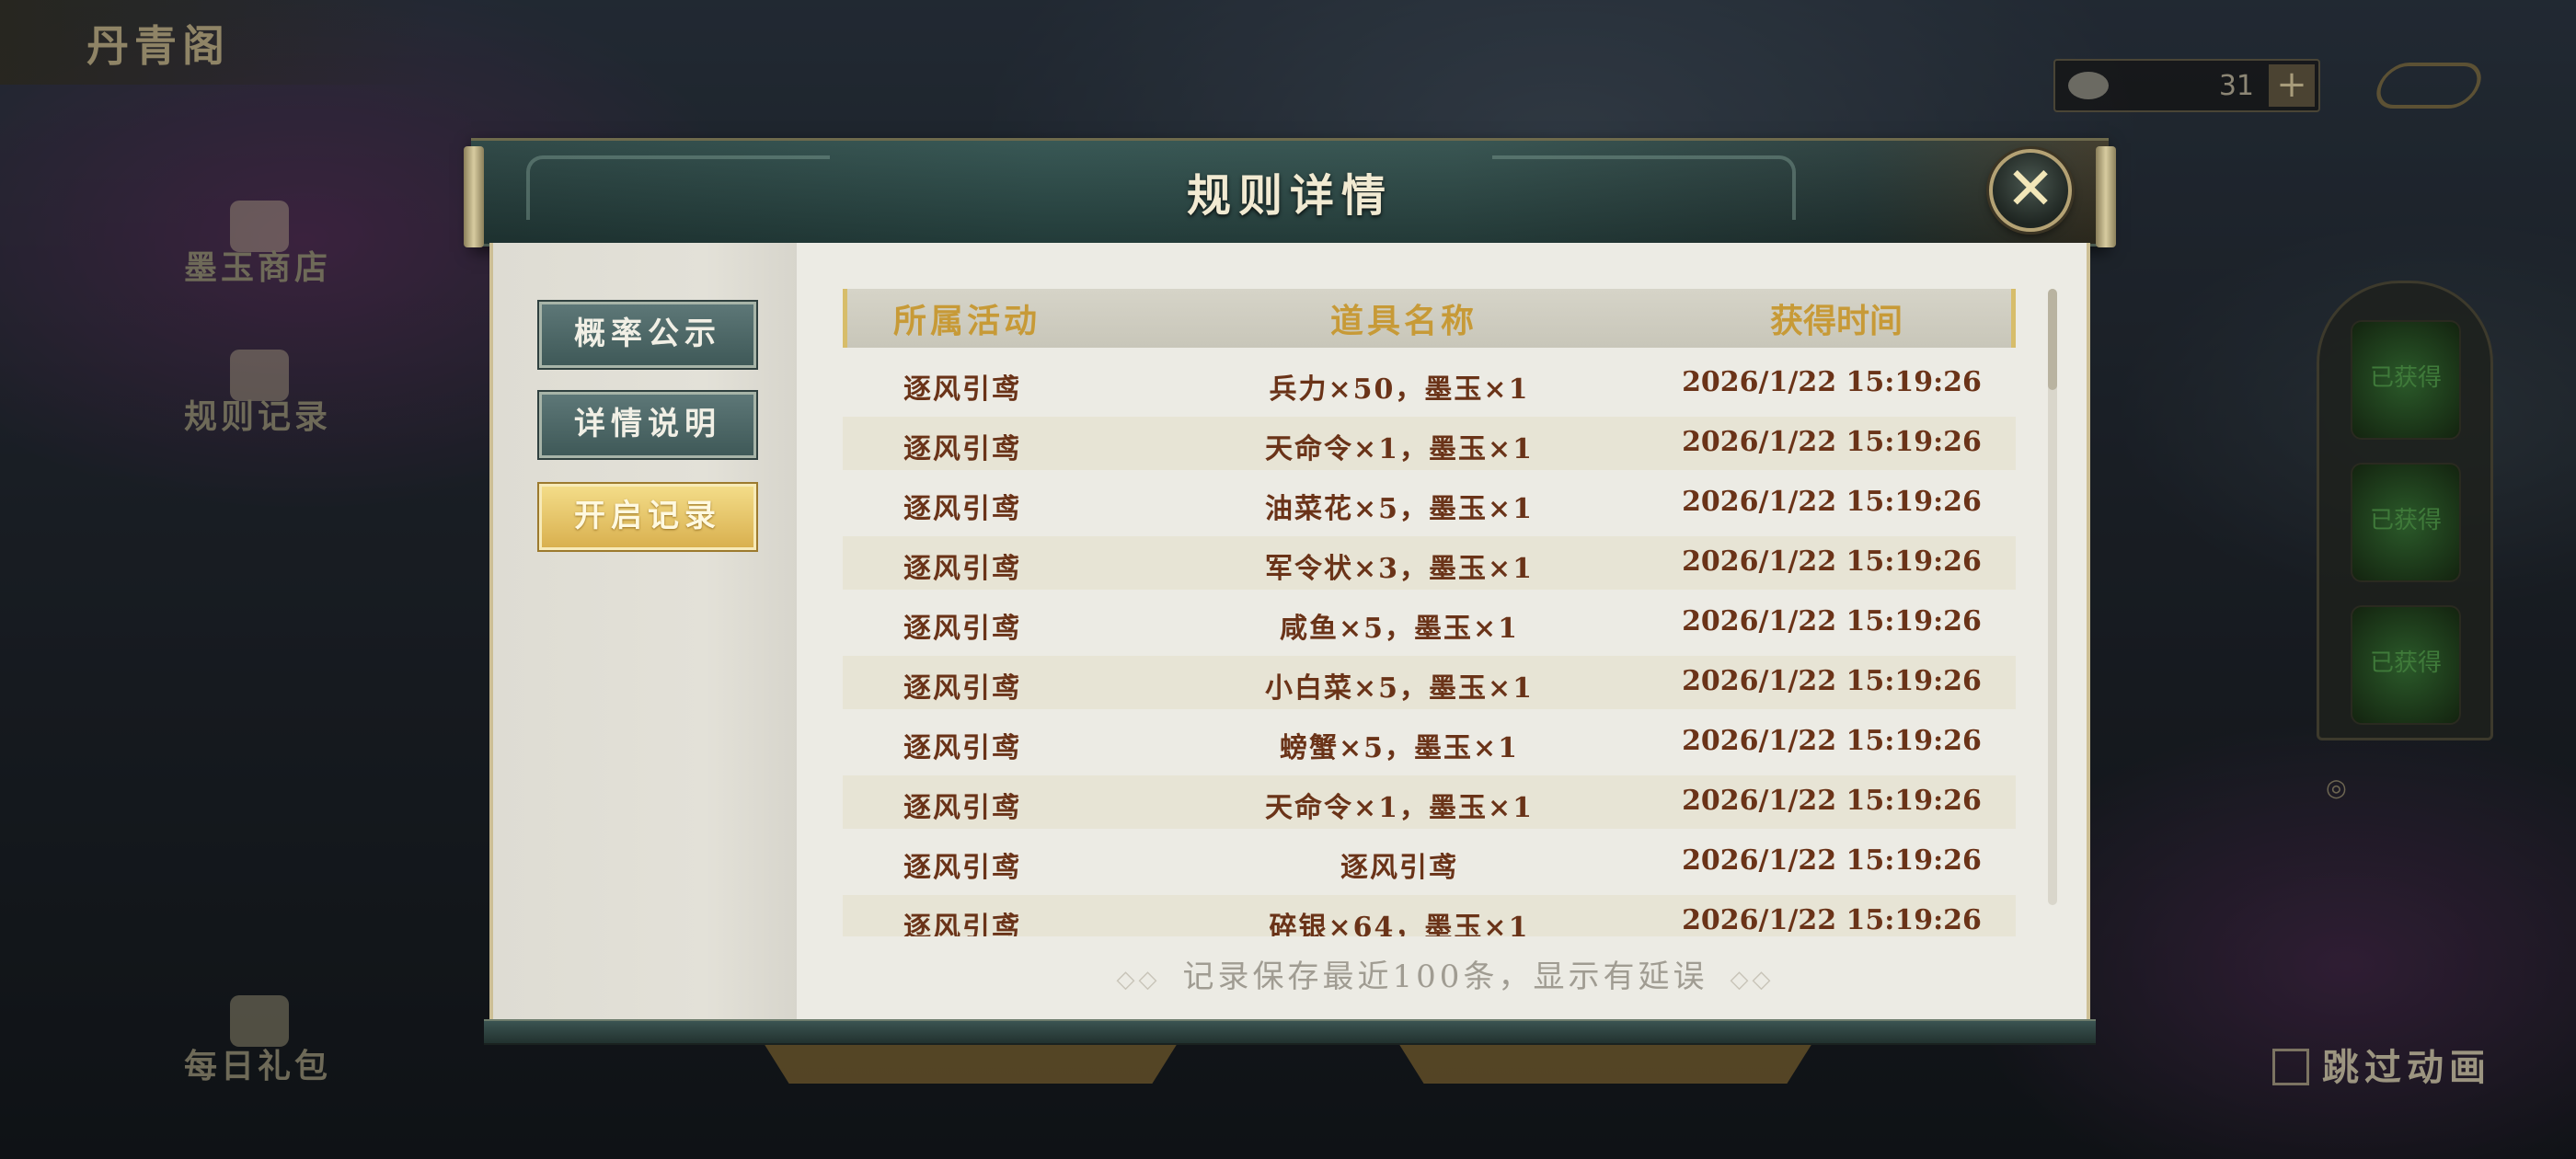 This screenshot has height=1159, width=2576. Describe the element at coordinates (1836, 321) in the screenshot. I see `column-header-time: 获得时间` at that location.